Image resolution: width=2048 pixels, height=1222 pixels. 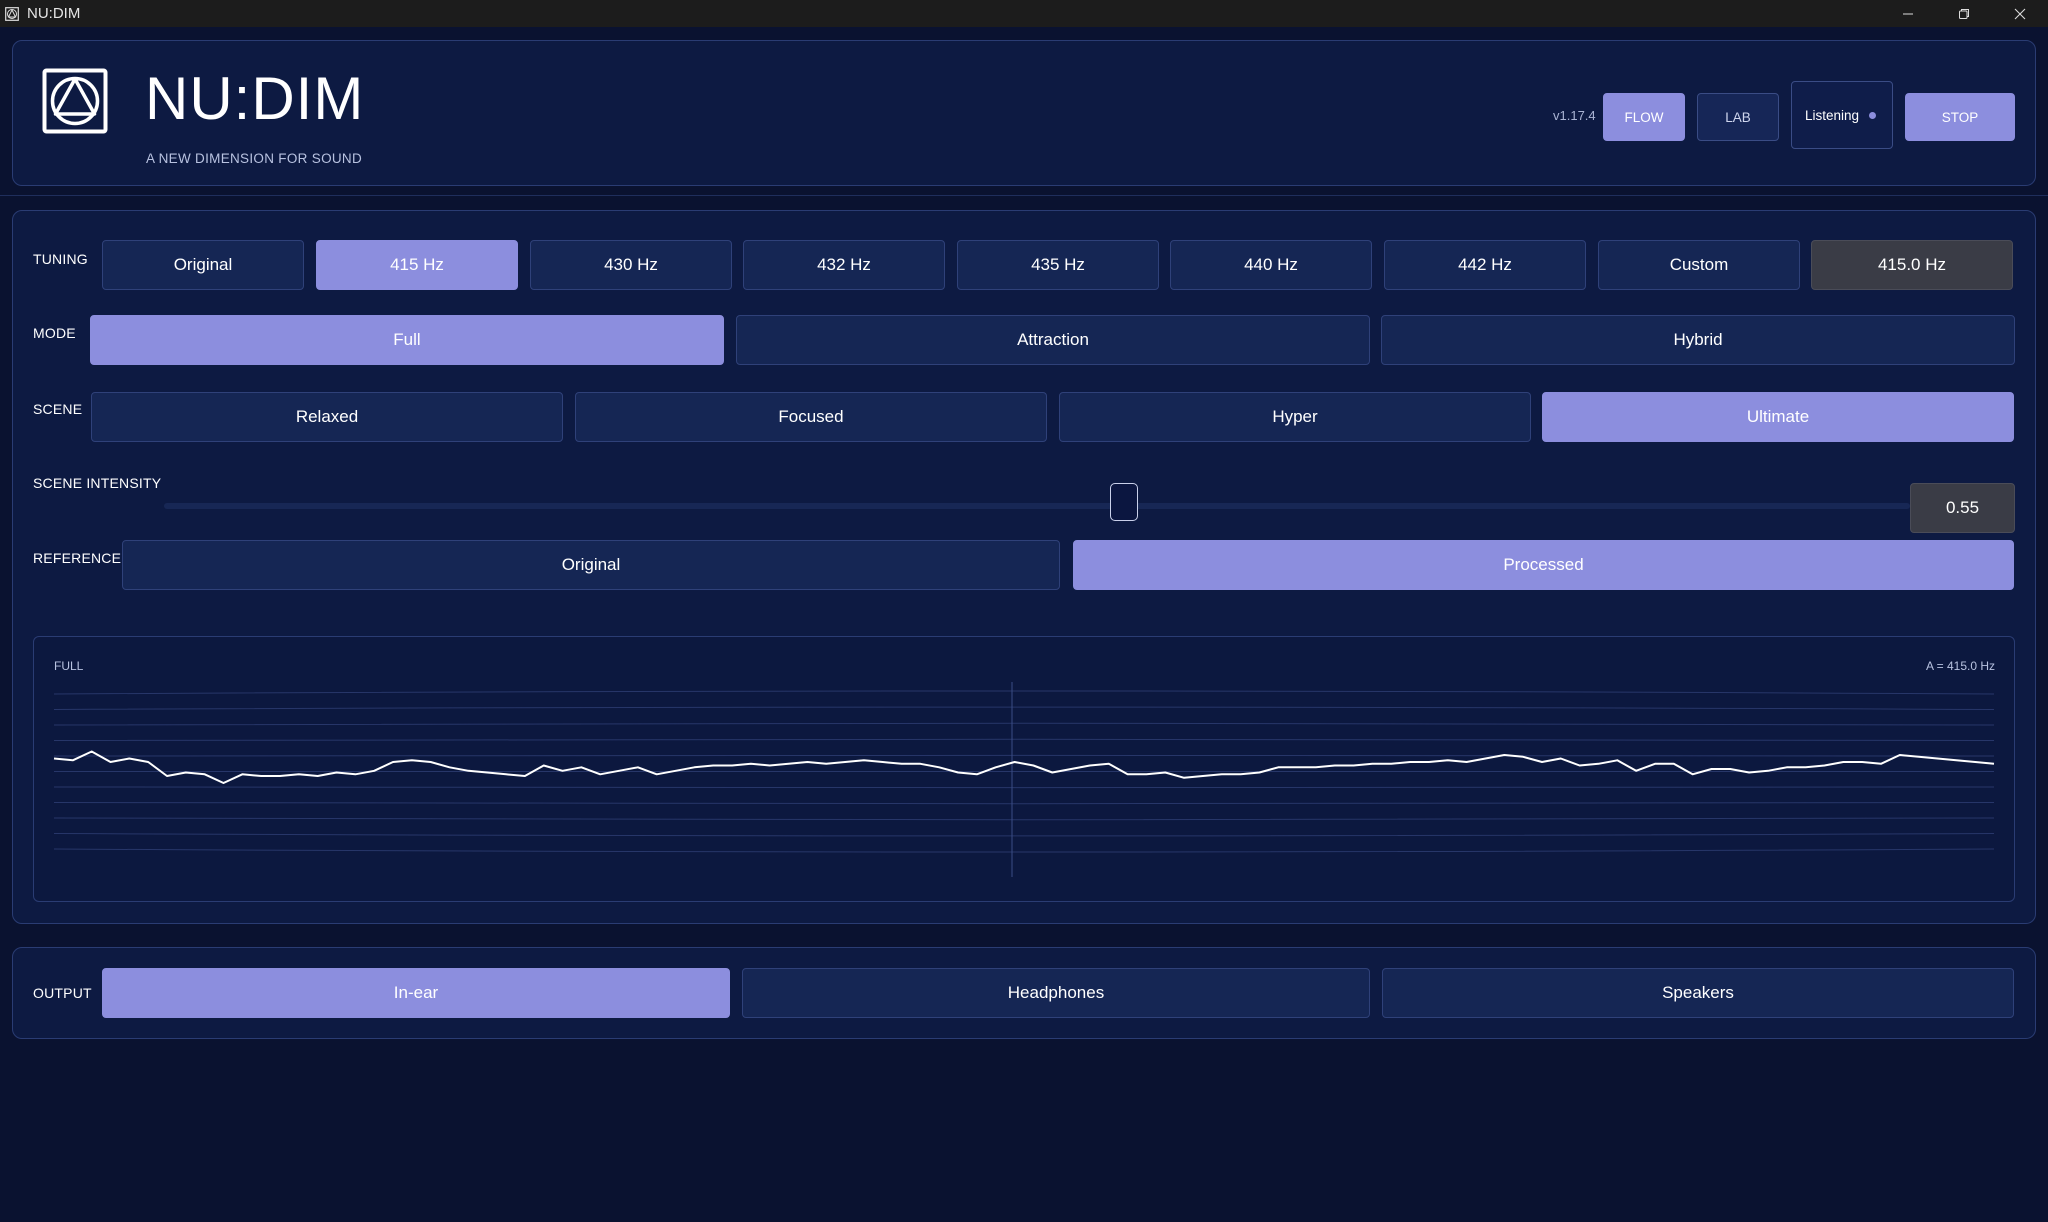 I want to click on app-subtitle: A NEW DIMENSION FOR SOUND, so click(x=254, y=158).